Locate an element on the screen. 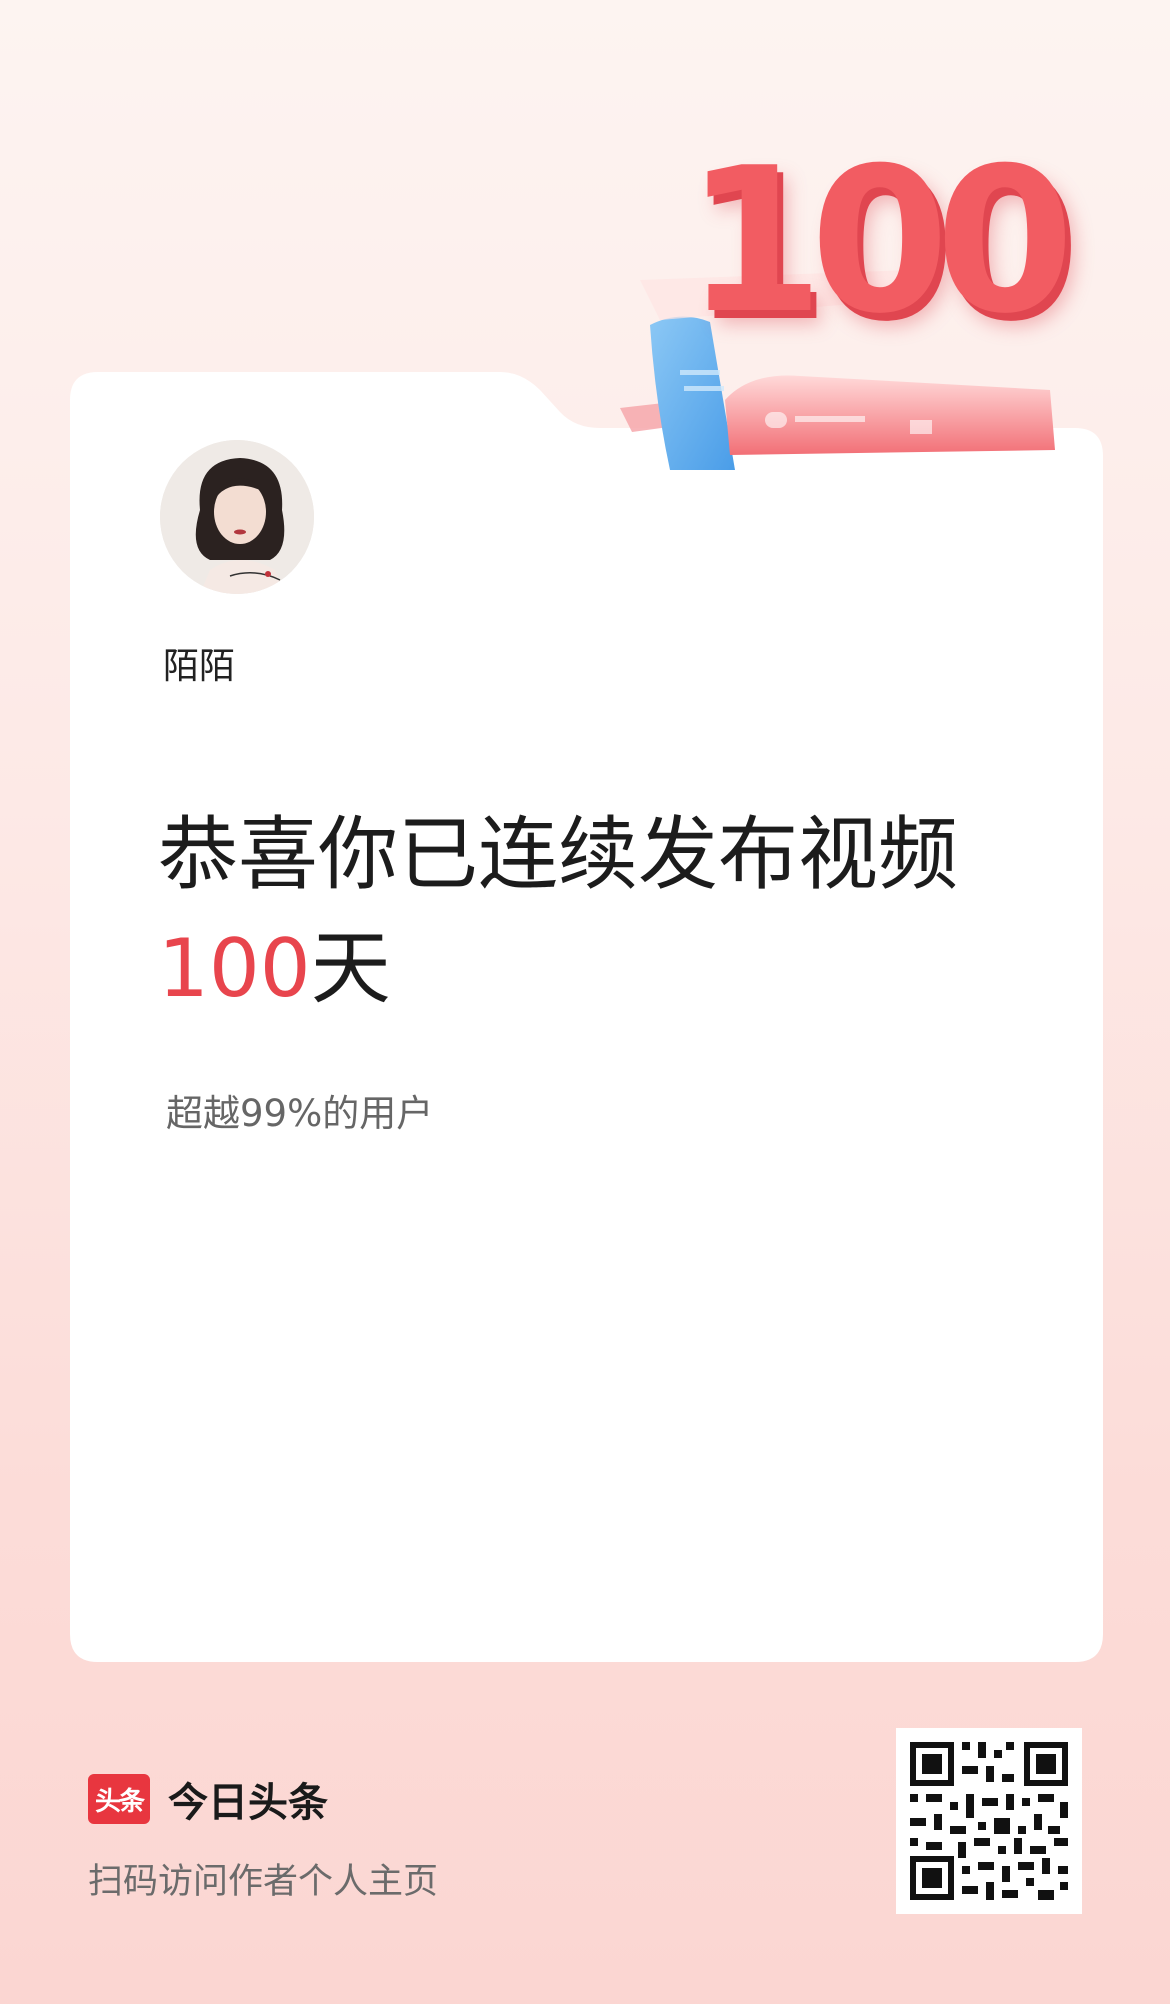 The width and height of the screenshot is (1170, 2004). user-avatar-photo-icon is located at coordinates (237, 517).